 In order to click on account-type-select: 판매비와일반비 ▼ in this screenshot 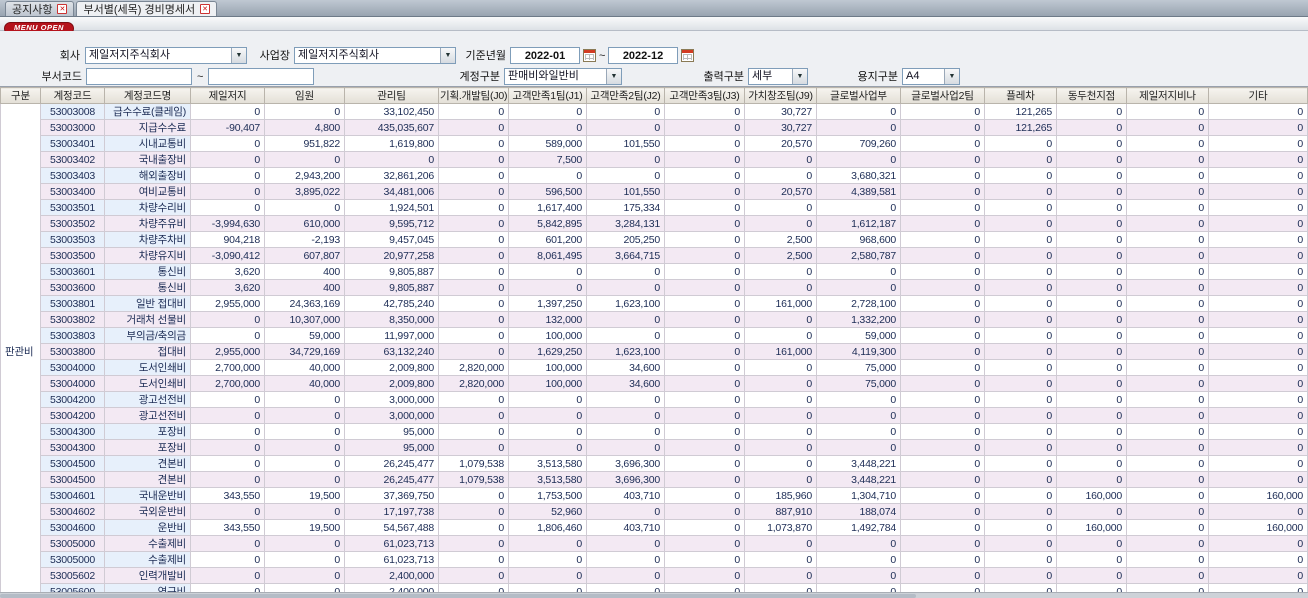, I will do `click(563, 76)`.